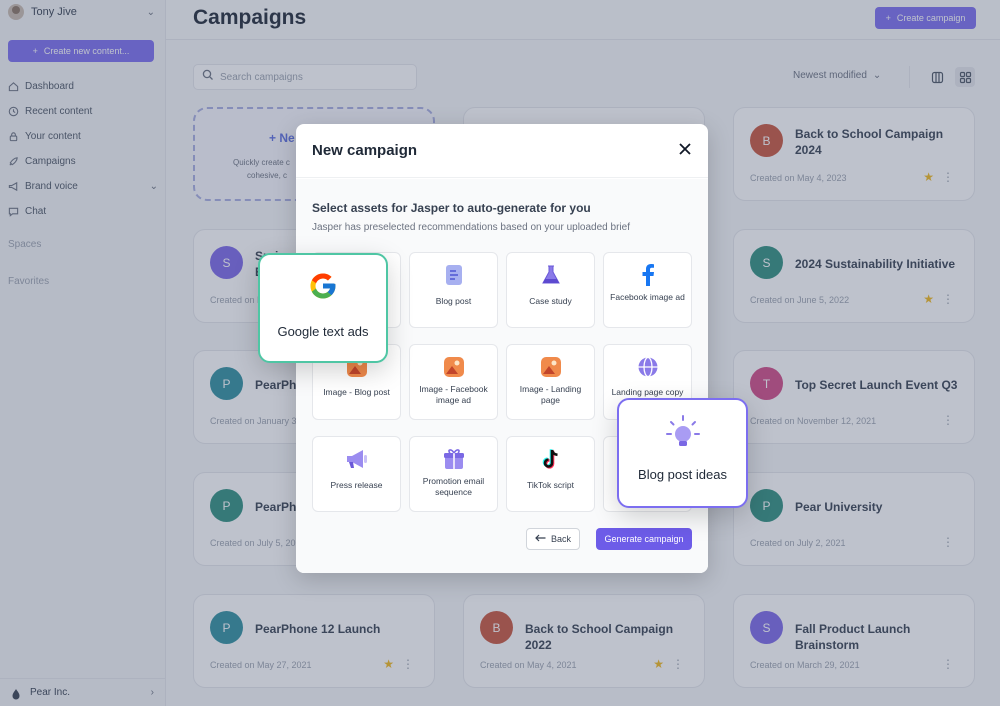 Image resolution: width=1000 pixels, height=706 pixels. What do you see at coordinates (682, 474) in the screenshot?
I see `blog-post-ideas-label: Blog post ideas` at bounding box center [682, 474].